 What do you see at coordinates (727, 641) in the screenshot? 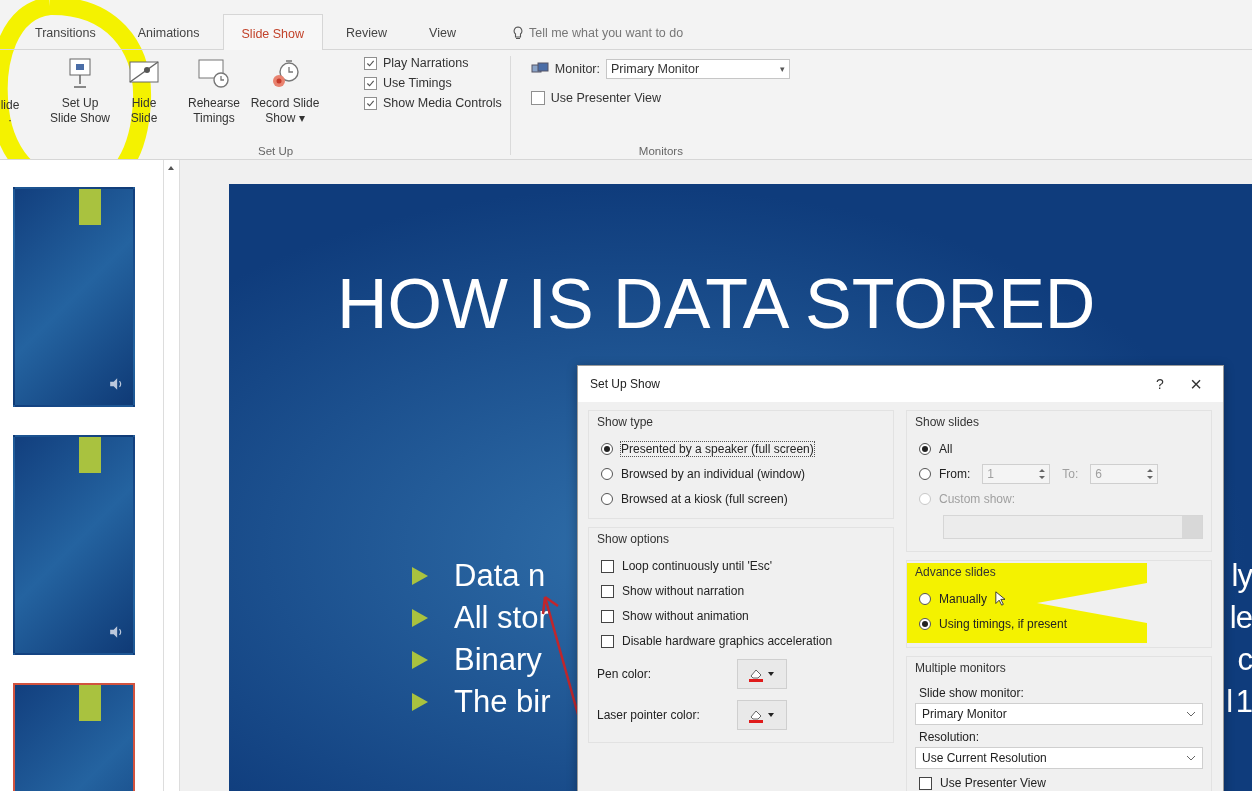
I see `checkbox-label: Disable hardware graphics acceleration` at bounding box center [727, 641].